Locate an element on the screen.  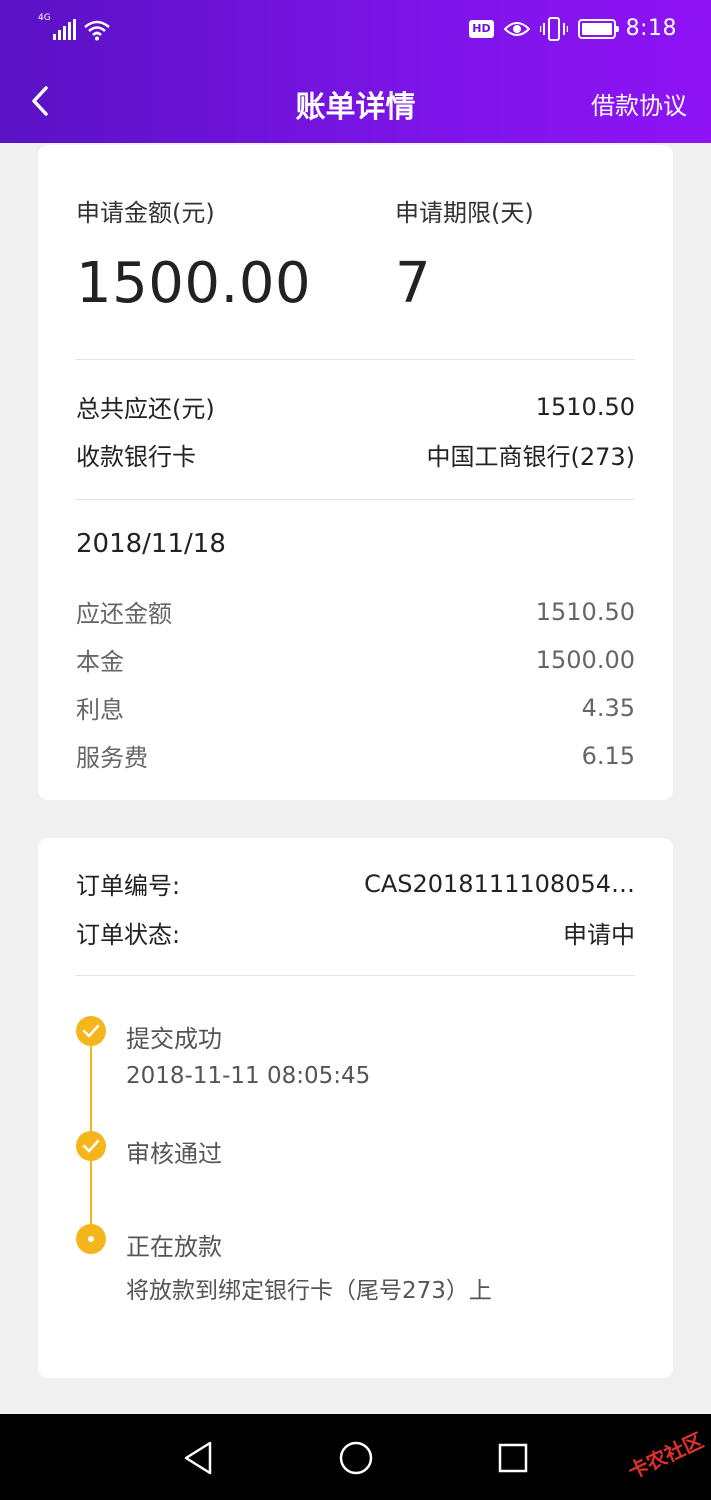
term-label: 申请期限(天) is located at coordinates (464, 213).